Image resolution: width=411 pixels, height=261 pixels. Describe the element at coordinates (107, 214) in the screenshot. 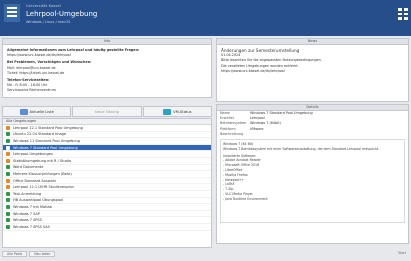

I see `environment-row: Windows 7 SAP` at that location.